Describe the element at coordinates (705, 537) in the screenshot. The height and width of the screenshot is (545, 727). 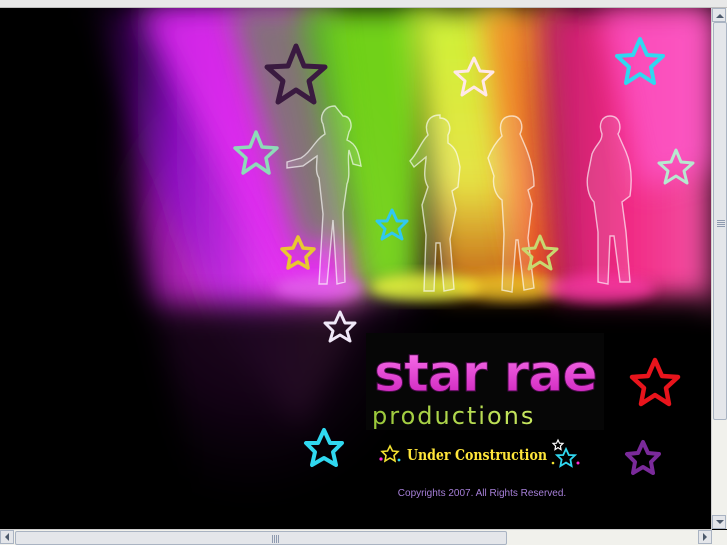
I see `scroll-arrow-right-icon` at that location.